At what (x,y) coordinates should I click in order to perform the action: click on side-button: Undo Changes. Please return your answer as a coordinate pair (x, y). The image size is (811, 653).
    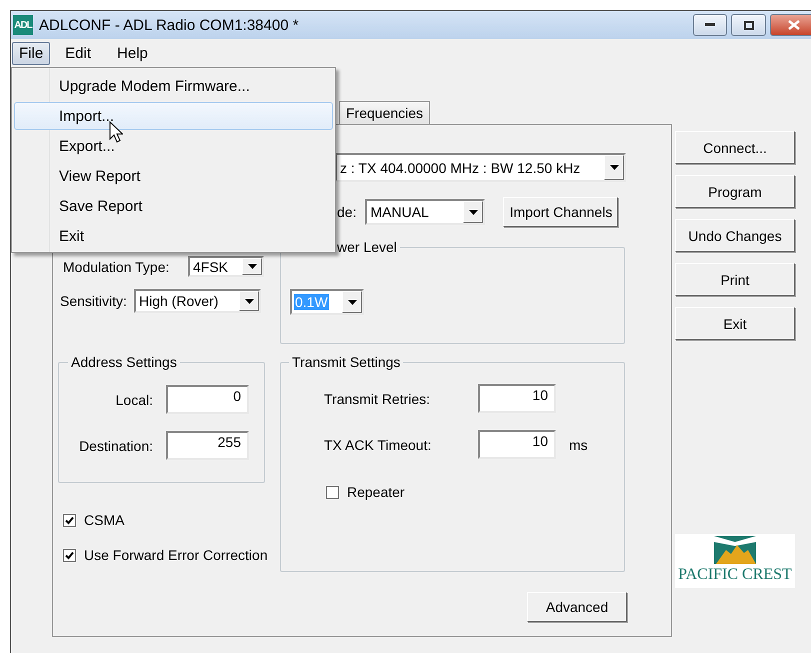
    Looking at the image, I should click on (735, 235).